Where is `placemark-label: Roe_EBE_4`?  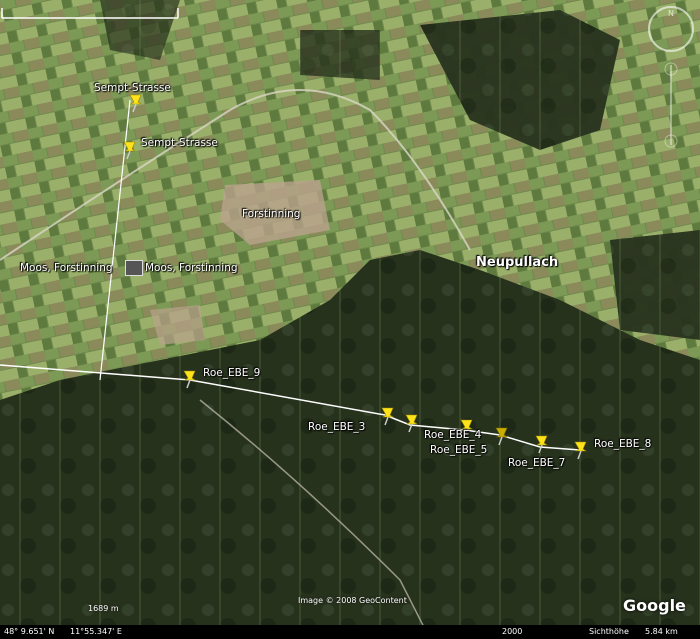 placemark-label: Roe_EBE_4 is located at coordinates (452, 435).